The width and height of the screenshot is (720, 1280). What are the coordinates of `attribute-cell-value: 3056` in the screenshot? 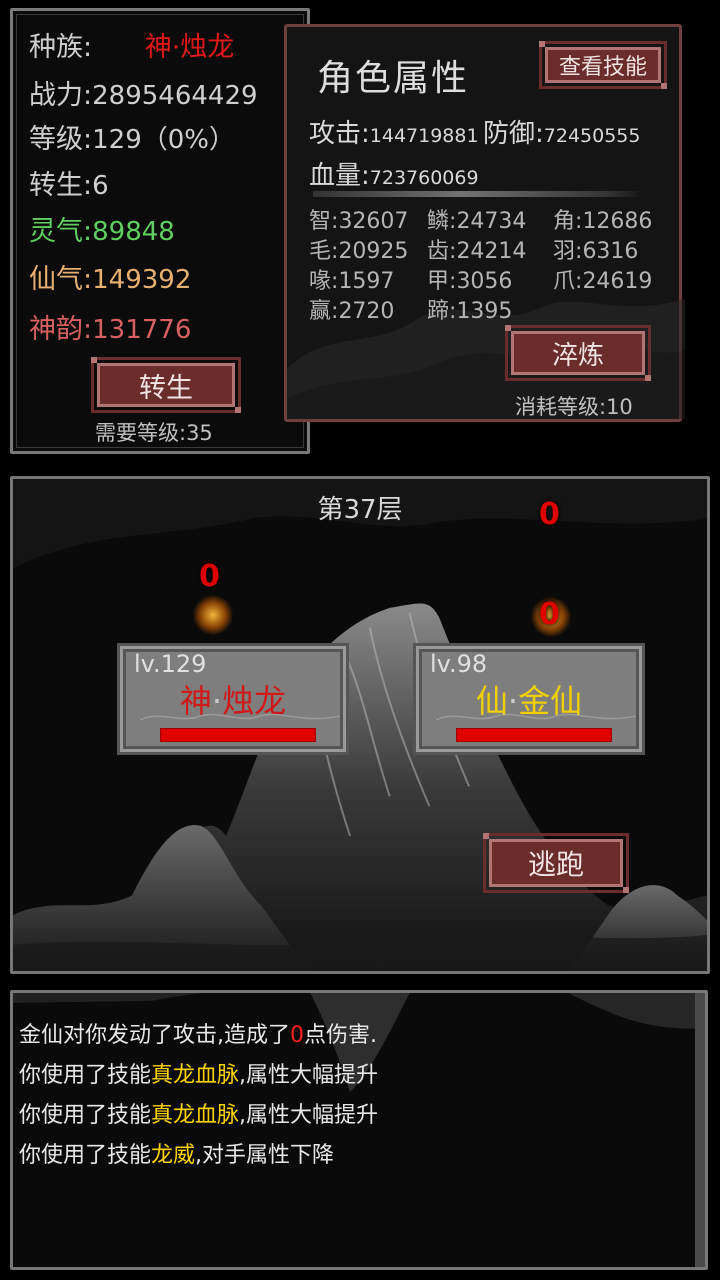 It's located at (484, 281).